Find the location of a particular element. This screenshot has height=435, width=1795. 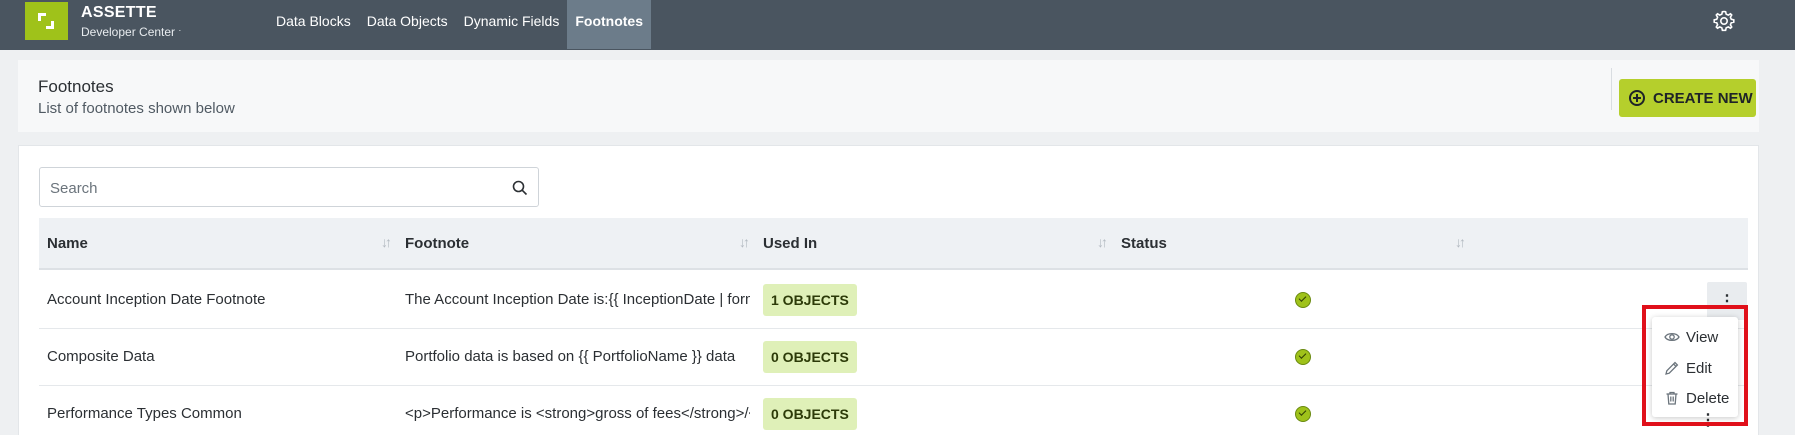

row-name: Composite Data is located at coordinates (101, 356).